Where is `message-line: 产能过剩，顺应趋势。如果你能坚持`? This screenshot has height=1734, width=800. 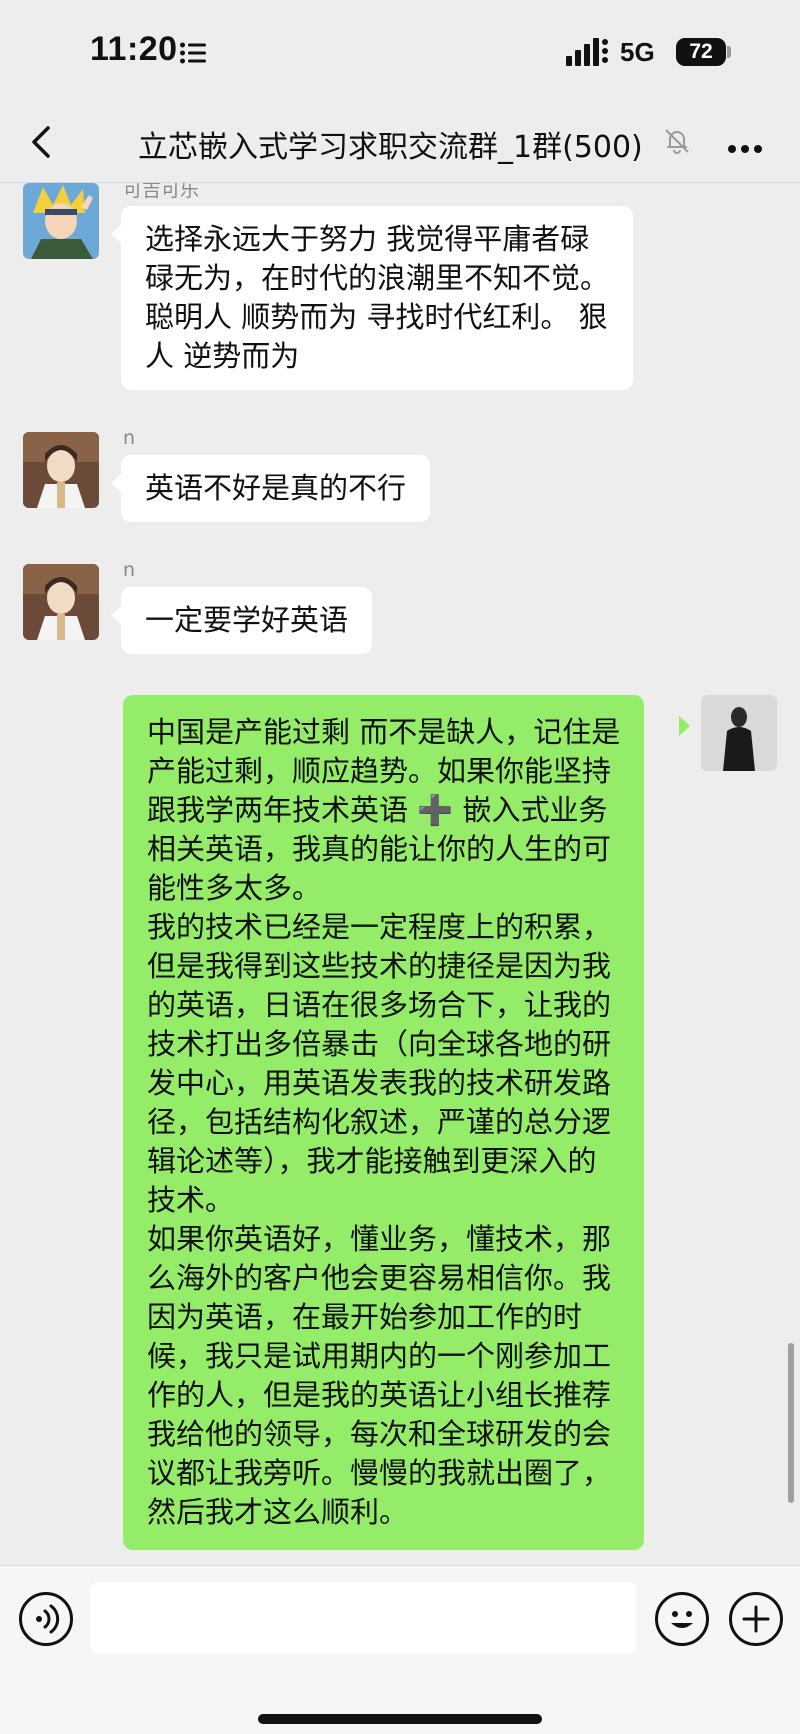
message-line: 产能过剩，顺应趋势。如果你能坚持 is located at coordinates (379, 771).